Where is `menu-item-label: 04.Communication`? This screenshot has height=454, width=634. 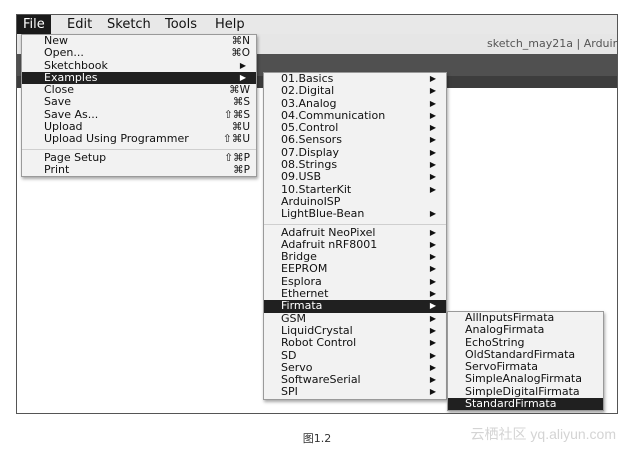
menu-item-label: 04.Communication is located at coordinates (333, 115).